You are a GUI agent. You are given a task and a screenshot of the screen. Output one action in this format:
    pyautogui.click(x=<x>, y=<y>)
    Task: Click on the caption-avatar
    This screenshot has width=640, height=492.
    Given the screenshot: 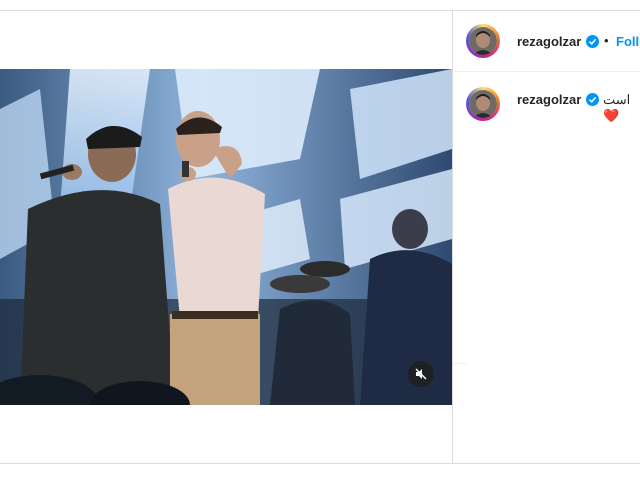 What is the action you would take?
    pyautogui.click(x=483, y=104)
    